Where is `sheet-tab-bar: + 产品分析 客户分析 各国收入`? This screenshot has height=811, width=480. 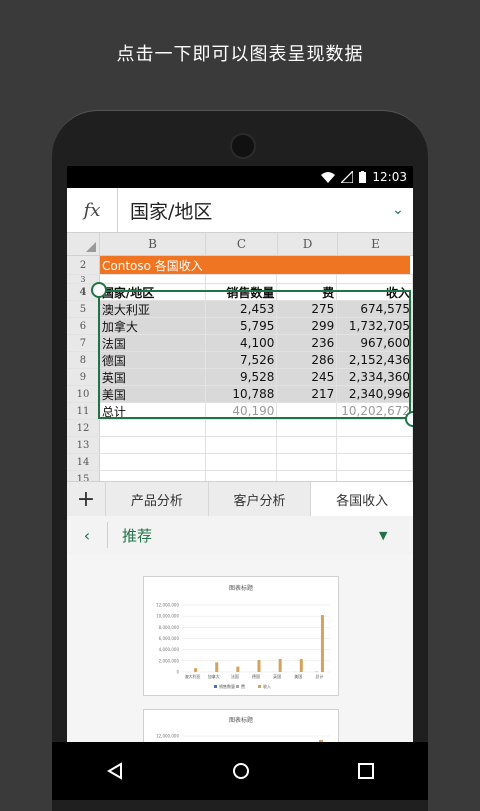 sheet-tab-bar: + 产品分析 客户分析 各国收入 is located at coordinates (240, 499).